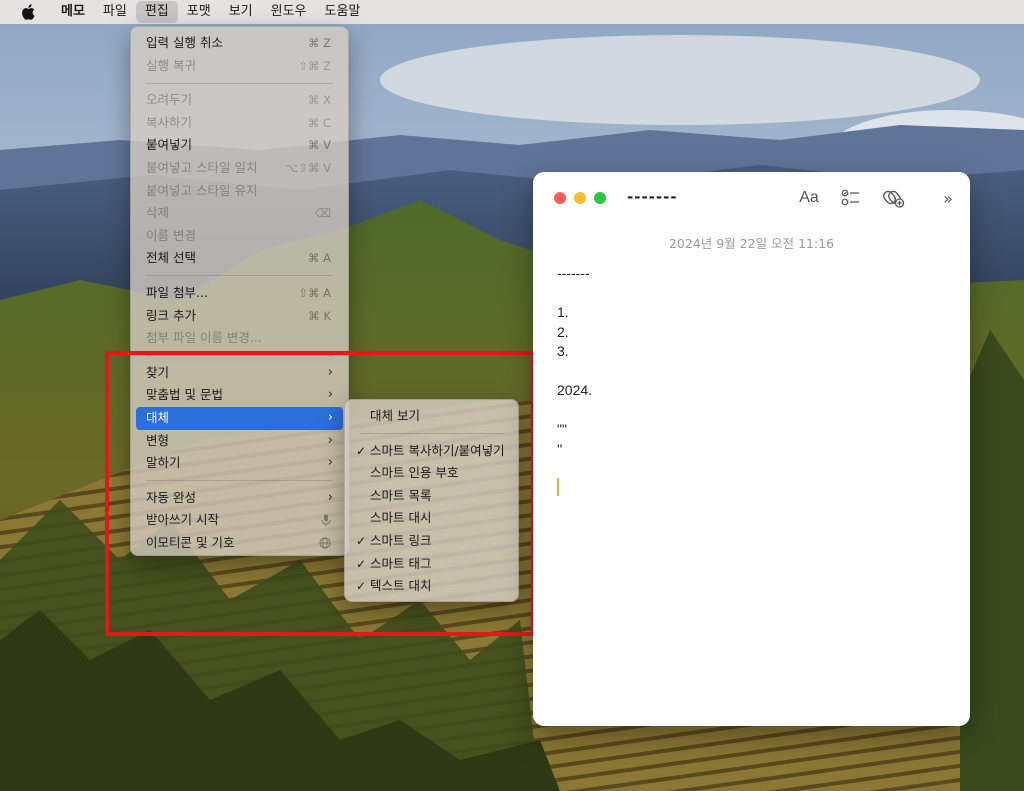  Describe the element at coordinates (171, 258) in the screenshot. I see `menu-item-label: 전체 선택` at that location.